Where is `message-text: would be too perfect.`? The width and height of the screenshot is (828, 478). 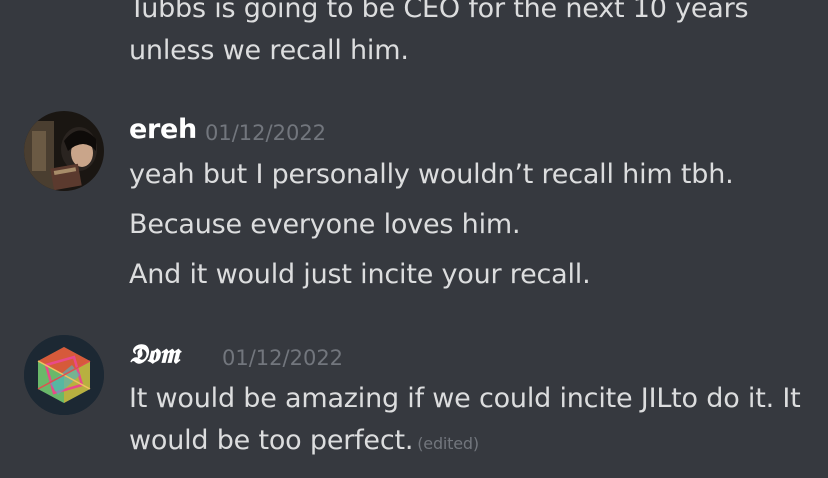 message-text: would be too perfect. is located at coordinates (271, 440).